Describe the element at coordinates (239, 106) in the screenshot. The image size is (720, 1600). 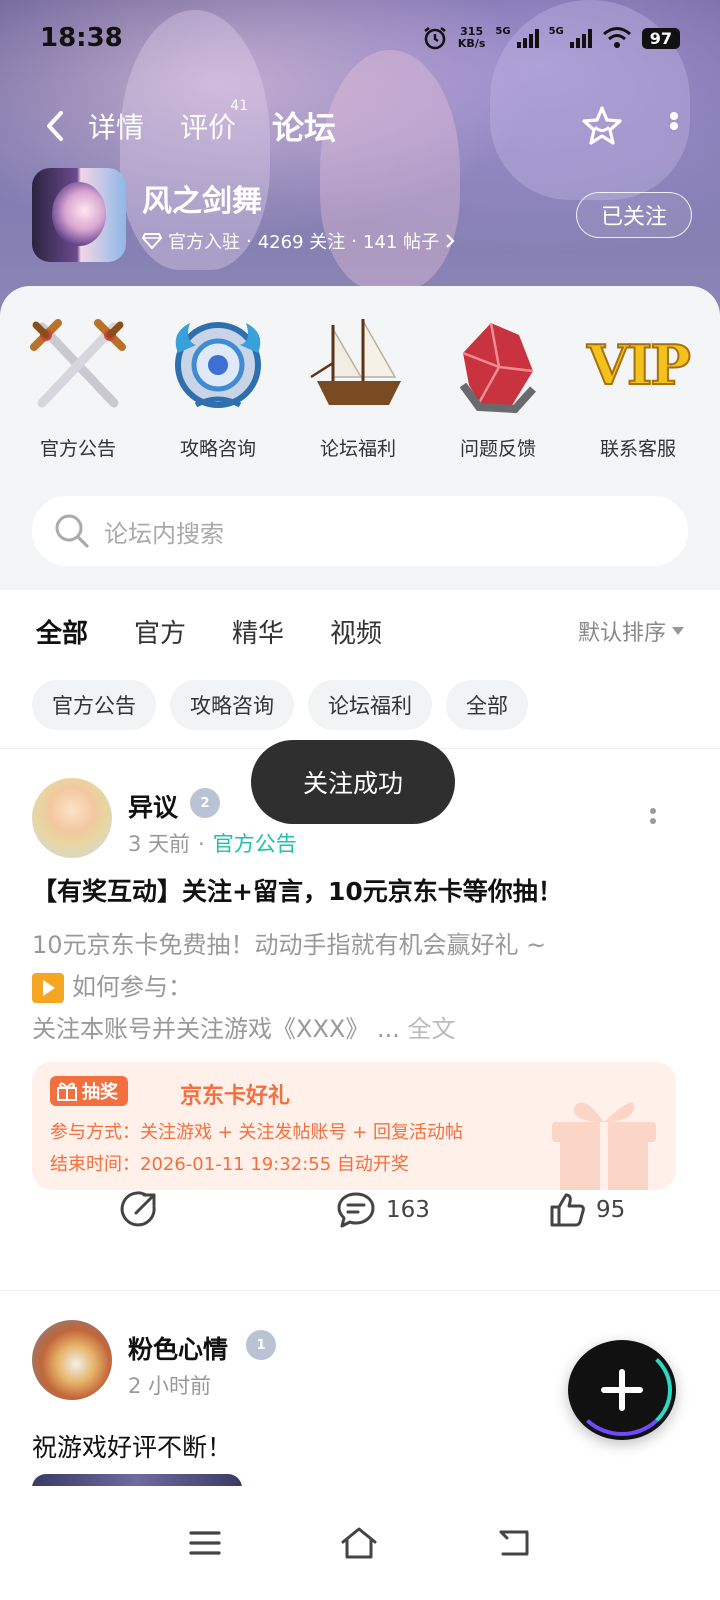
I see `reviews-count-badge: 41` at that location.